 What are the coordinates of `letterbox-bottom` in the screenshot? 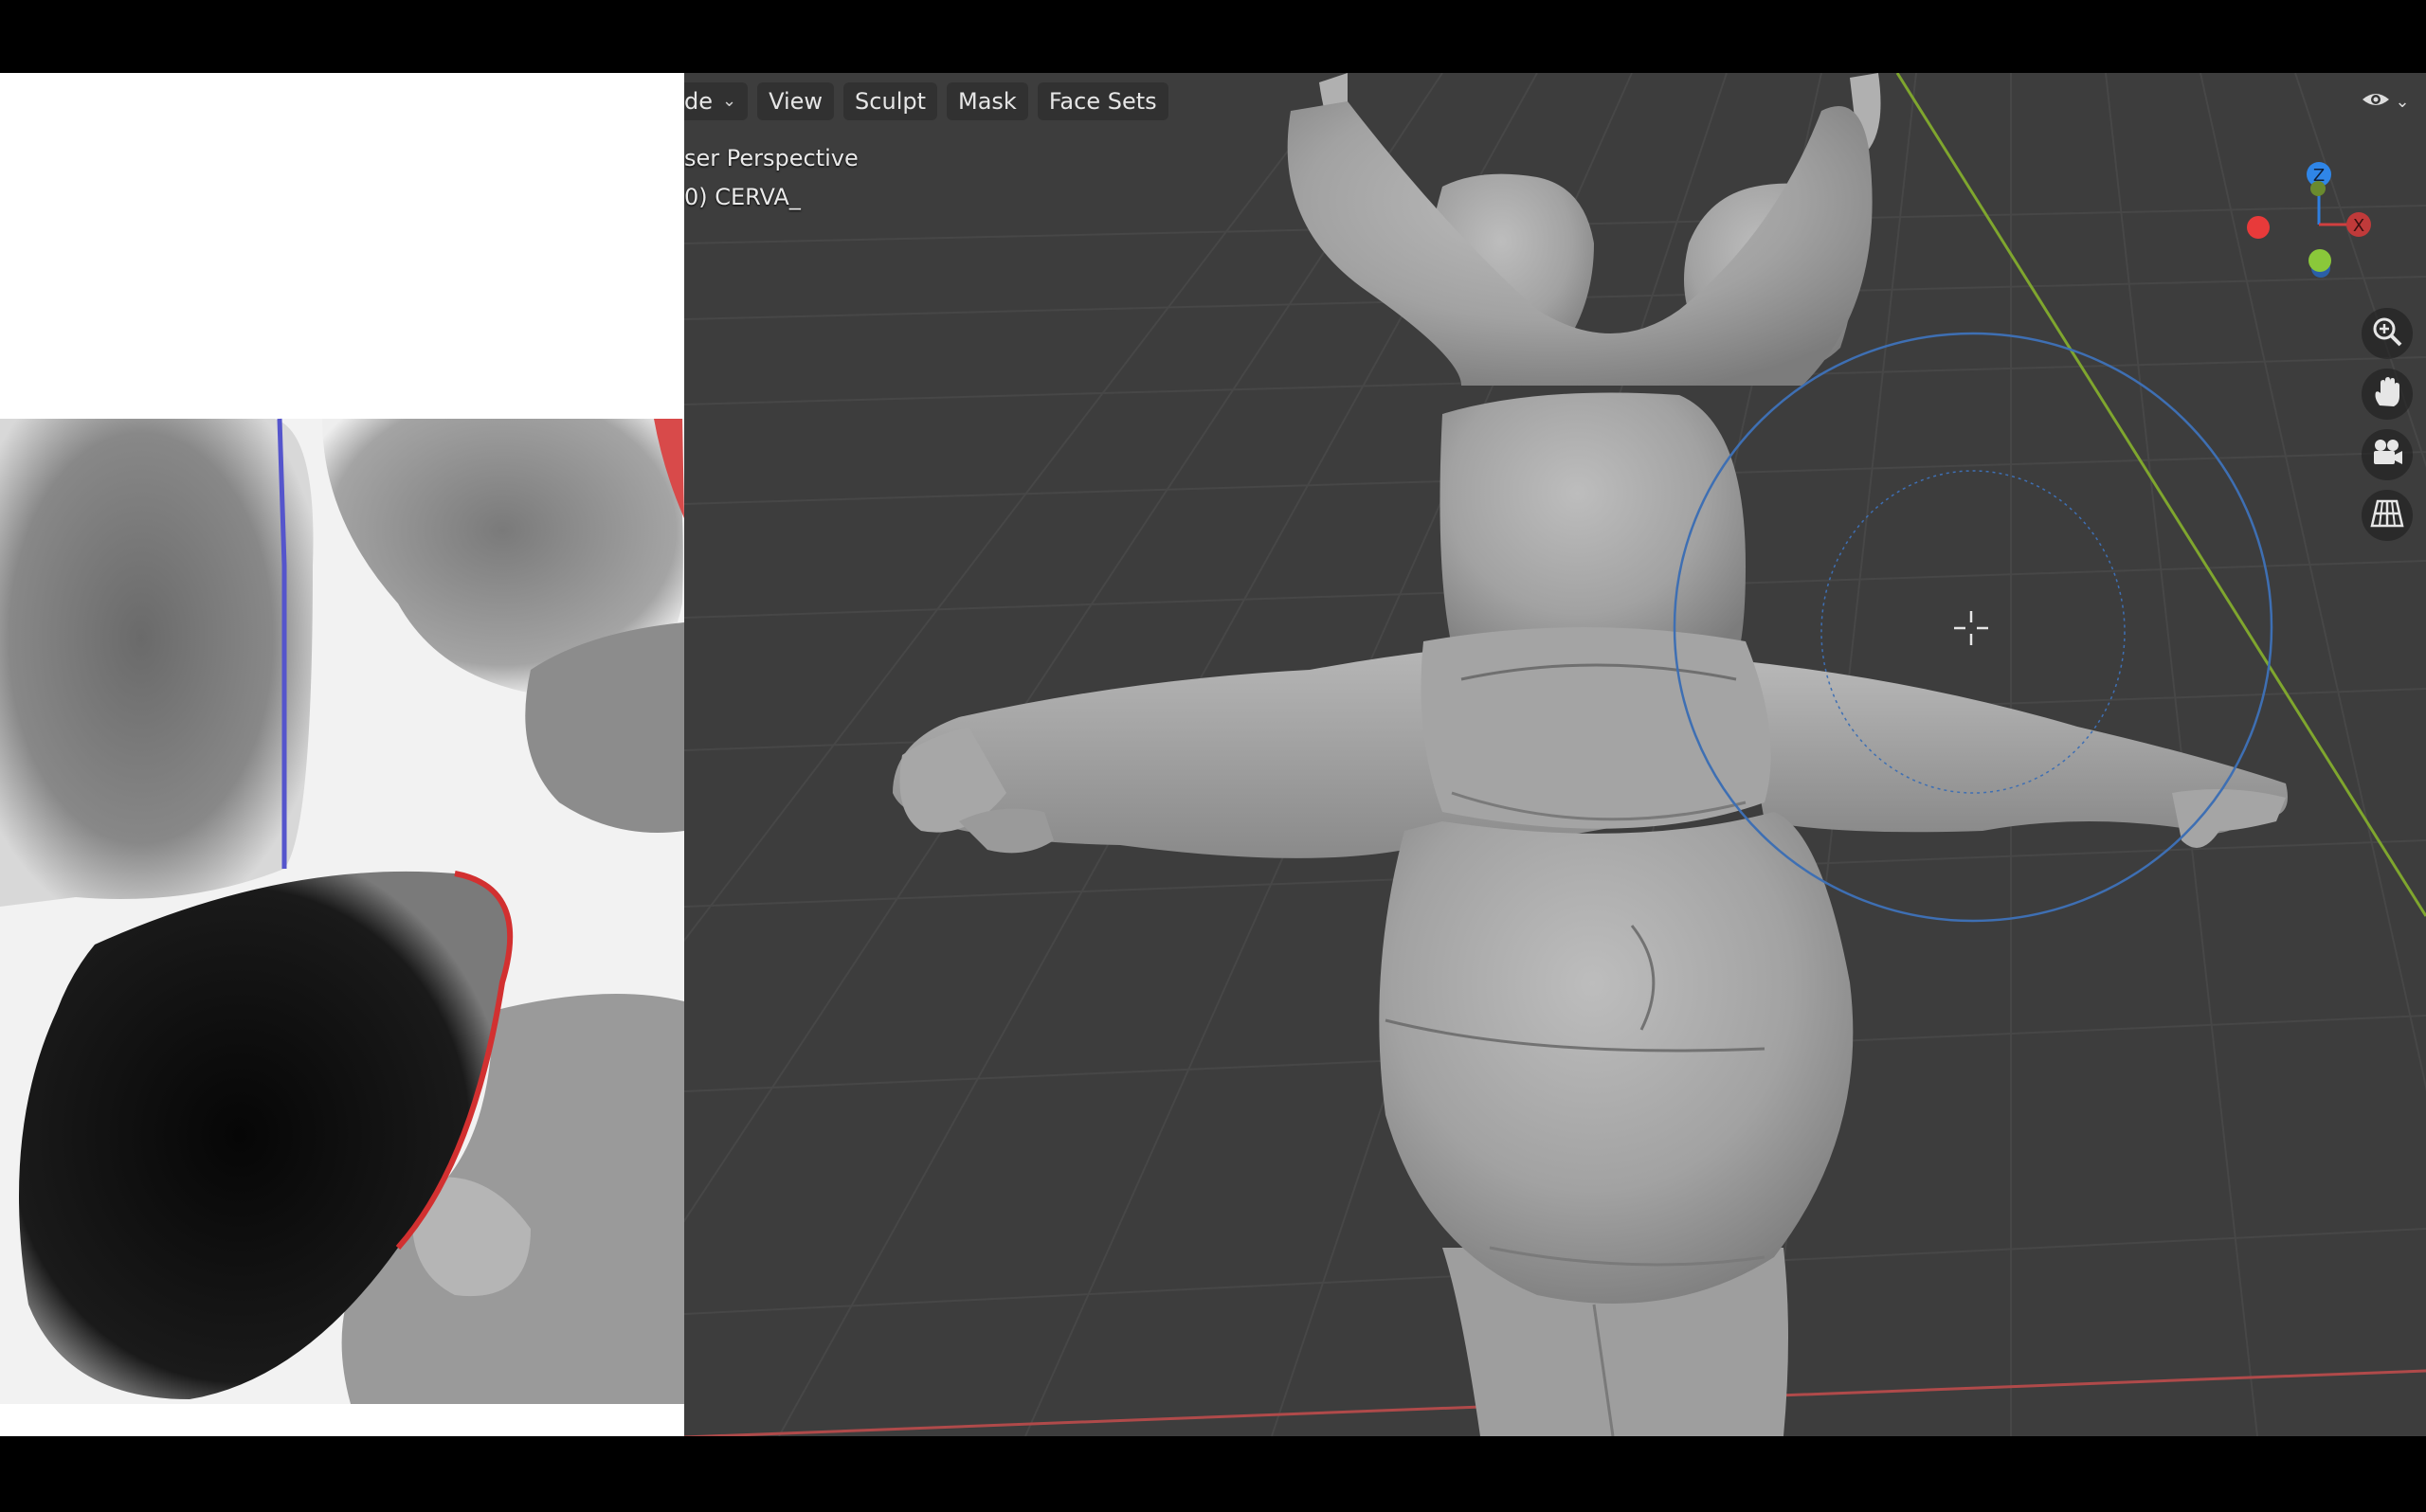 It's located at (1213, 1474).